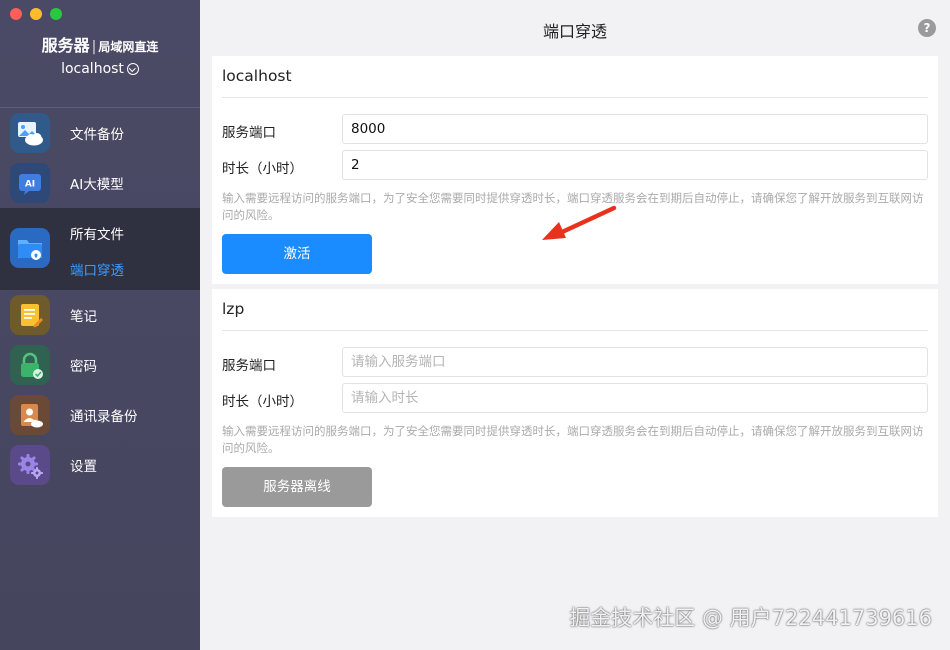 This screenshot has height=650, width=950. Describe the element at coordinates (574, 31) in the screenshot. I see `page-title: 端口穿透` at that location.